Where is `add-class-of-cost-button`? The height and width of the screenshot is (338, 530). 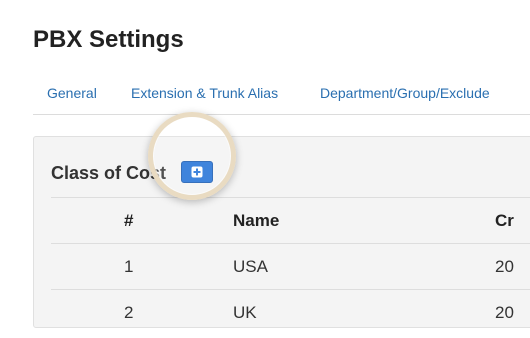 add-class-of-cost-button is located at coordinates (197, 172).